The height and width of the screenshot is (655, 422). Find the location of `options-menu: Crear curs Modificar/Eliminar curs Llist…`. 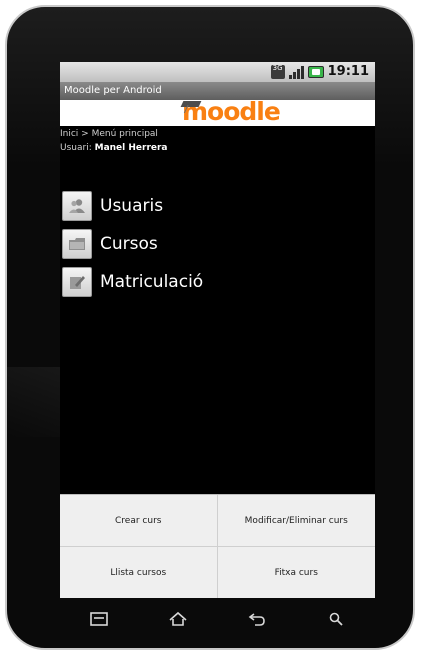

options-menu: Crear curs Modificar/Eliminar curs Llist… is located at coordinates (217, 546).